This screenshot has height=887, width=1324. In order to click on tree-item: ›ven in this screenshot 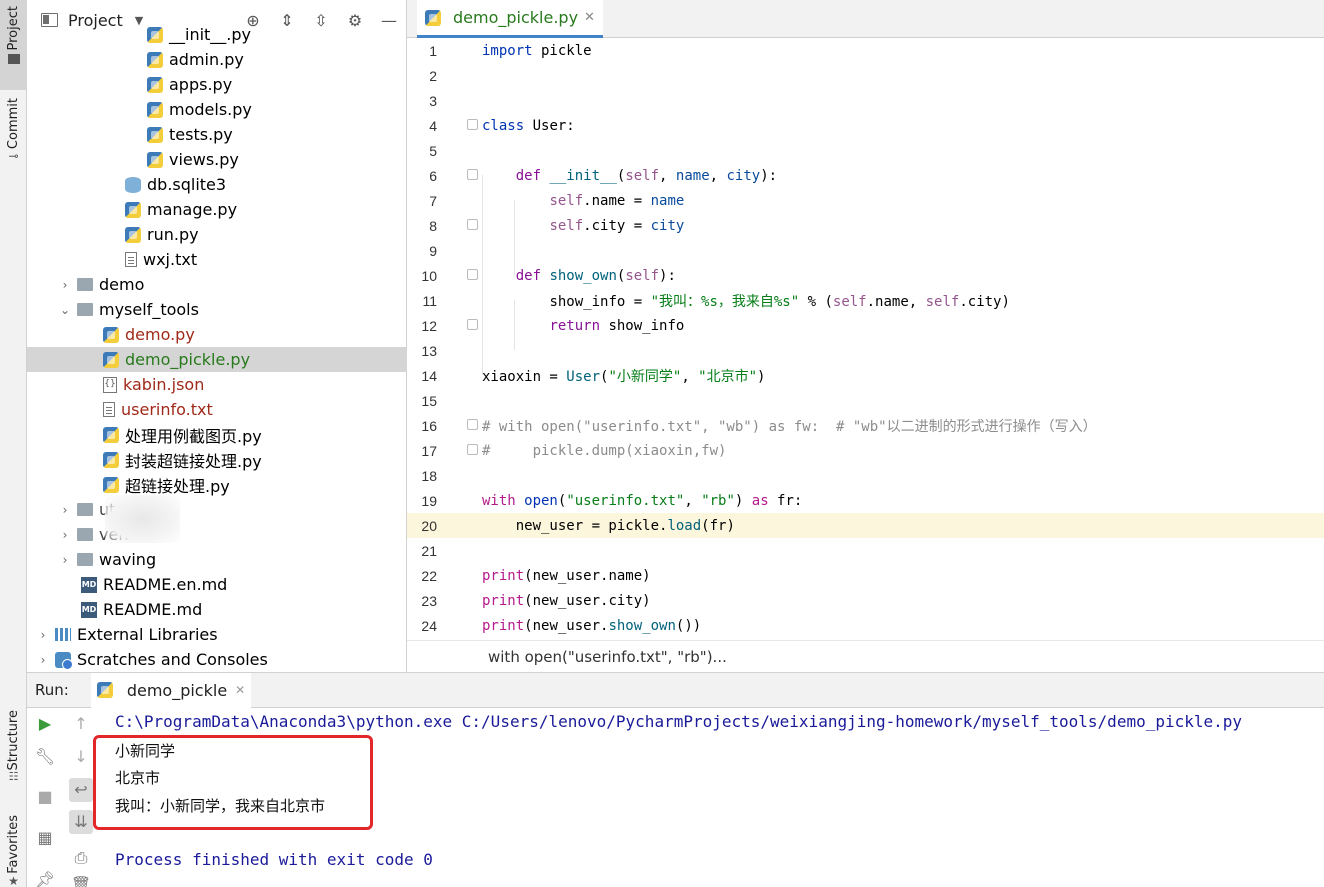, I will do `click(217, 534)`.